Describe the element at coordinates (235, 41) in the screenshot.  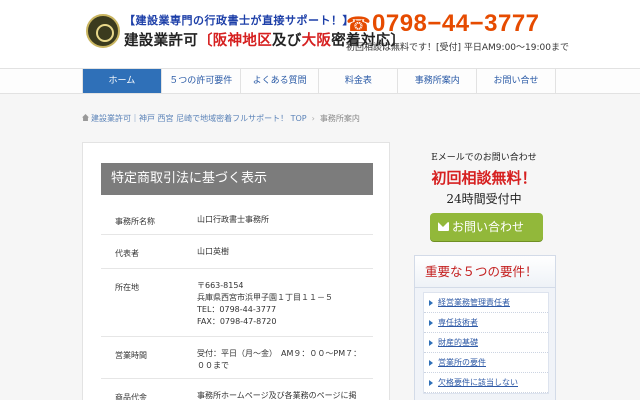
I see `site-title-highlight-1: 〔阪神地区` at that location.